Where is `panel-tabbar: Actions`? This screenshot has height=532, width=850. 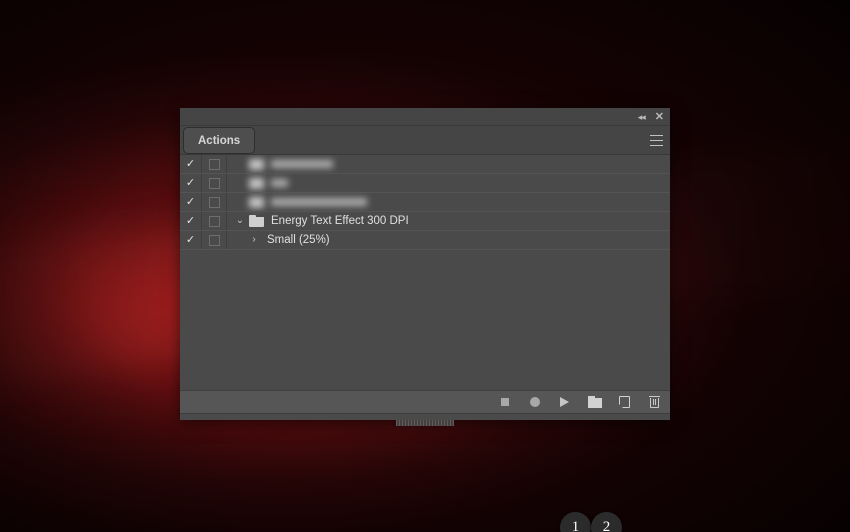 panel-tabbar: Actions is located at coordinates (425, 140).